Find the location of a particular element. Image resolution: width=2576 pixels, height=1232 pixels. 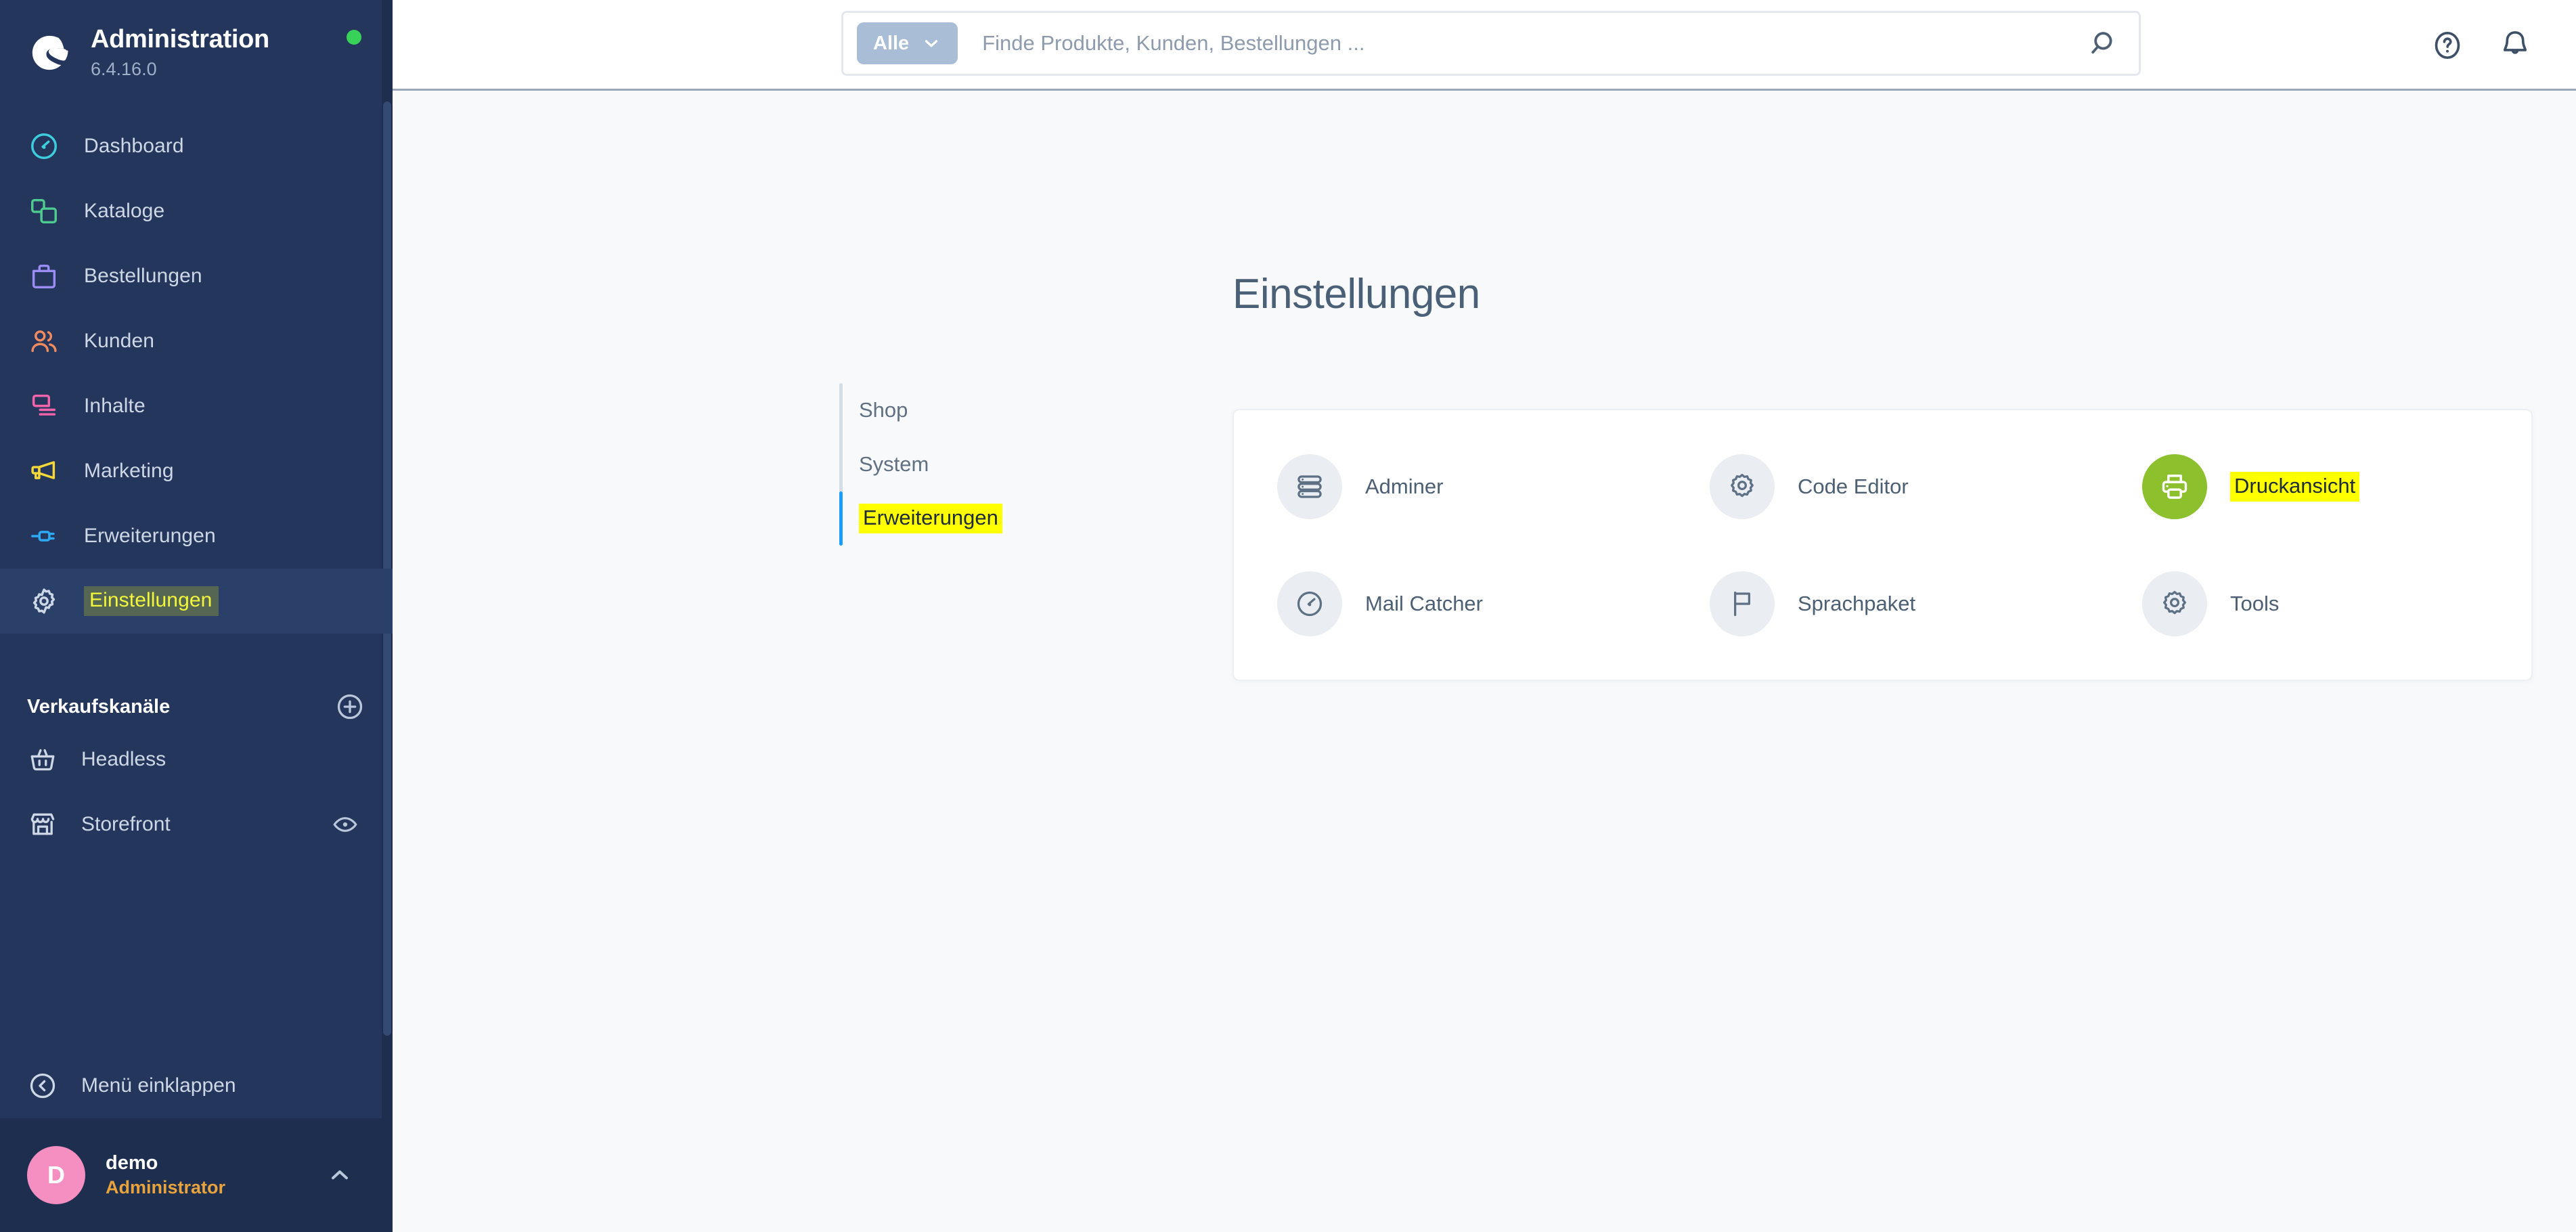

topbar: Alle is located at coordinates (1484, 46).